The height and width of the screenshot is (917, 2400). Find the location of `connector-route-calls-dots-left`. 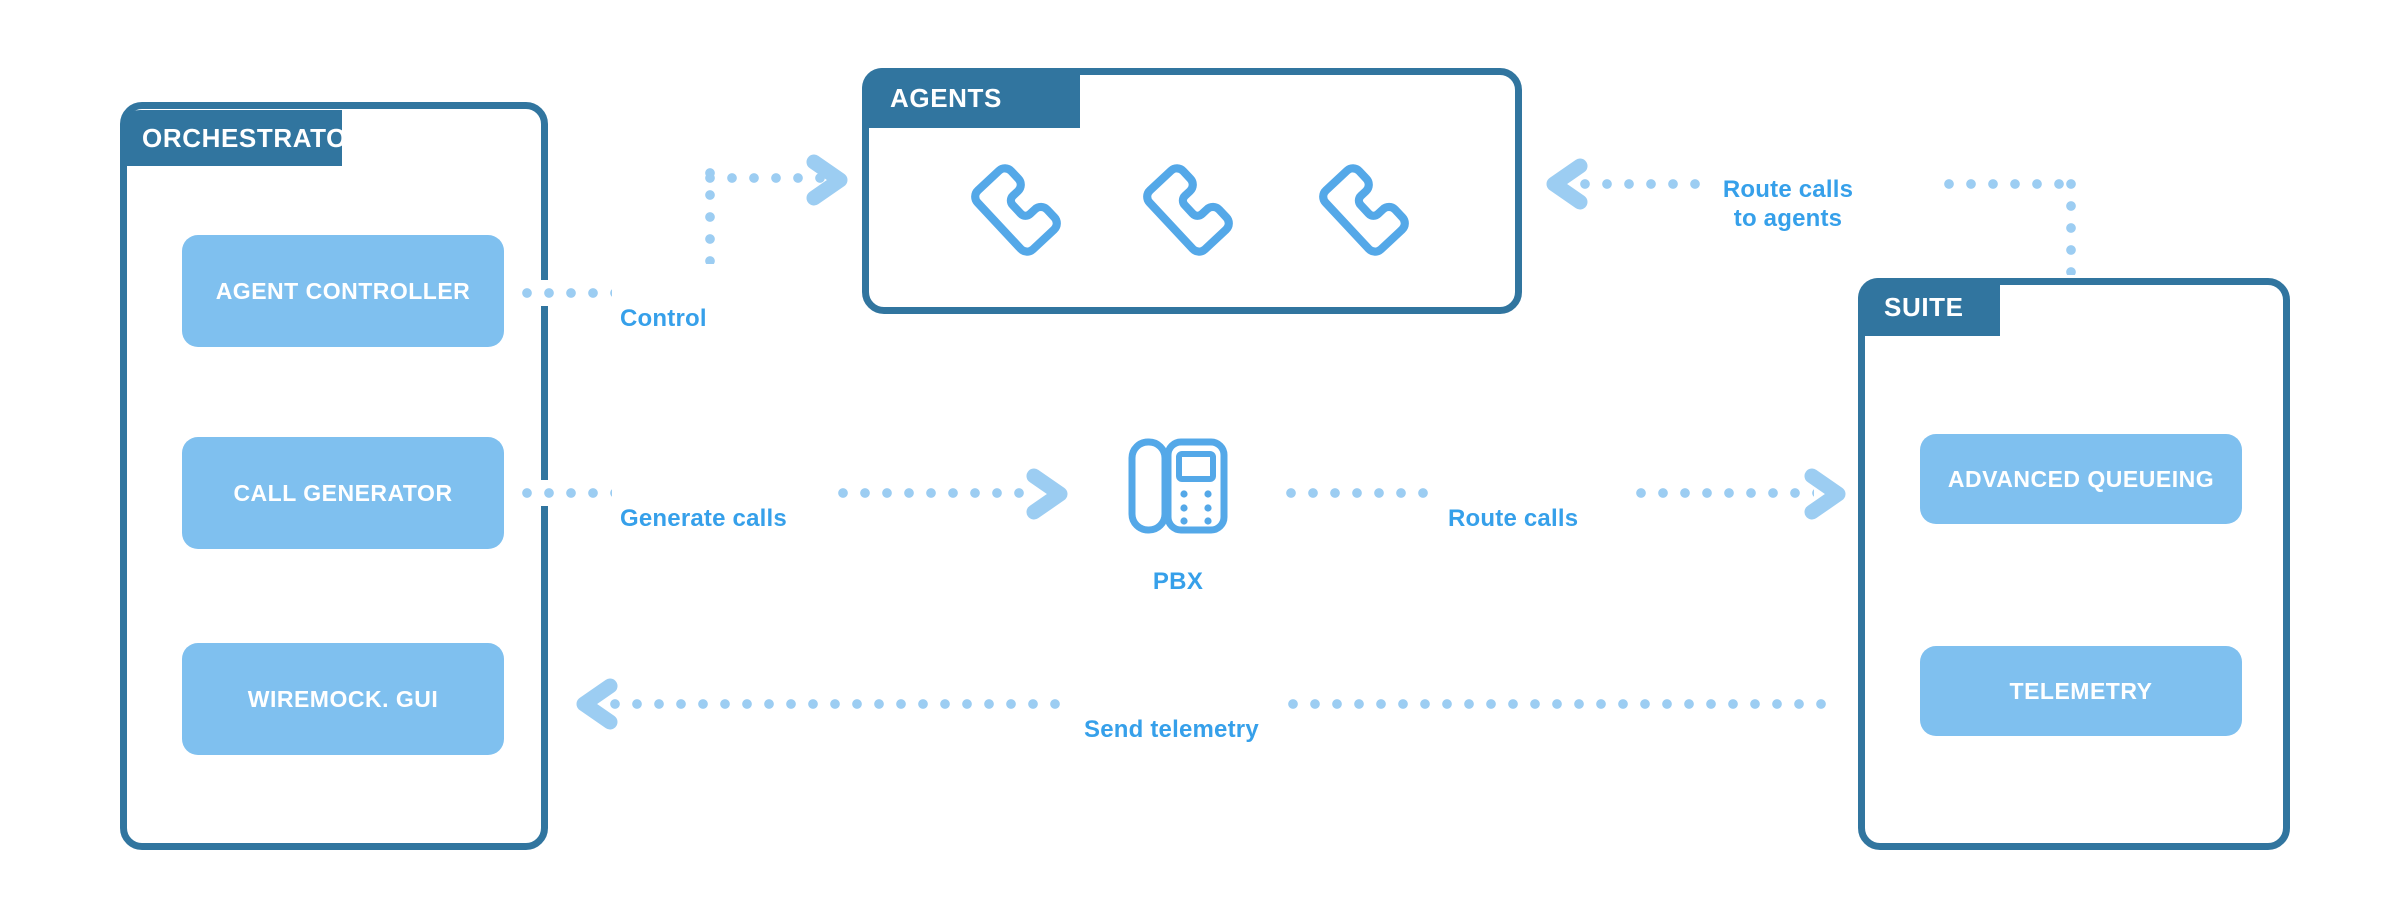

connector-route-calls-dots-left is located at coordinates (1360, 493).